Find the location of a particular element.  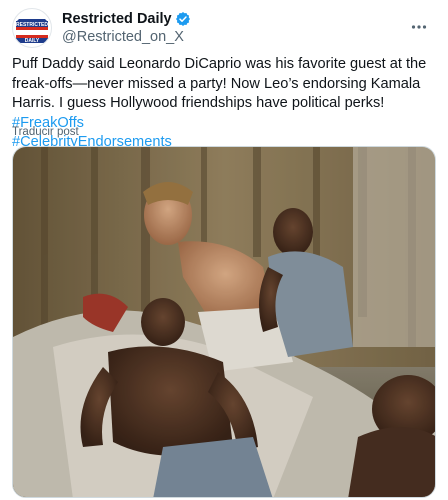

verified-badge-icon is located at coordinates (183, 19).